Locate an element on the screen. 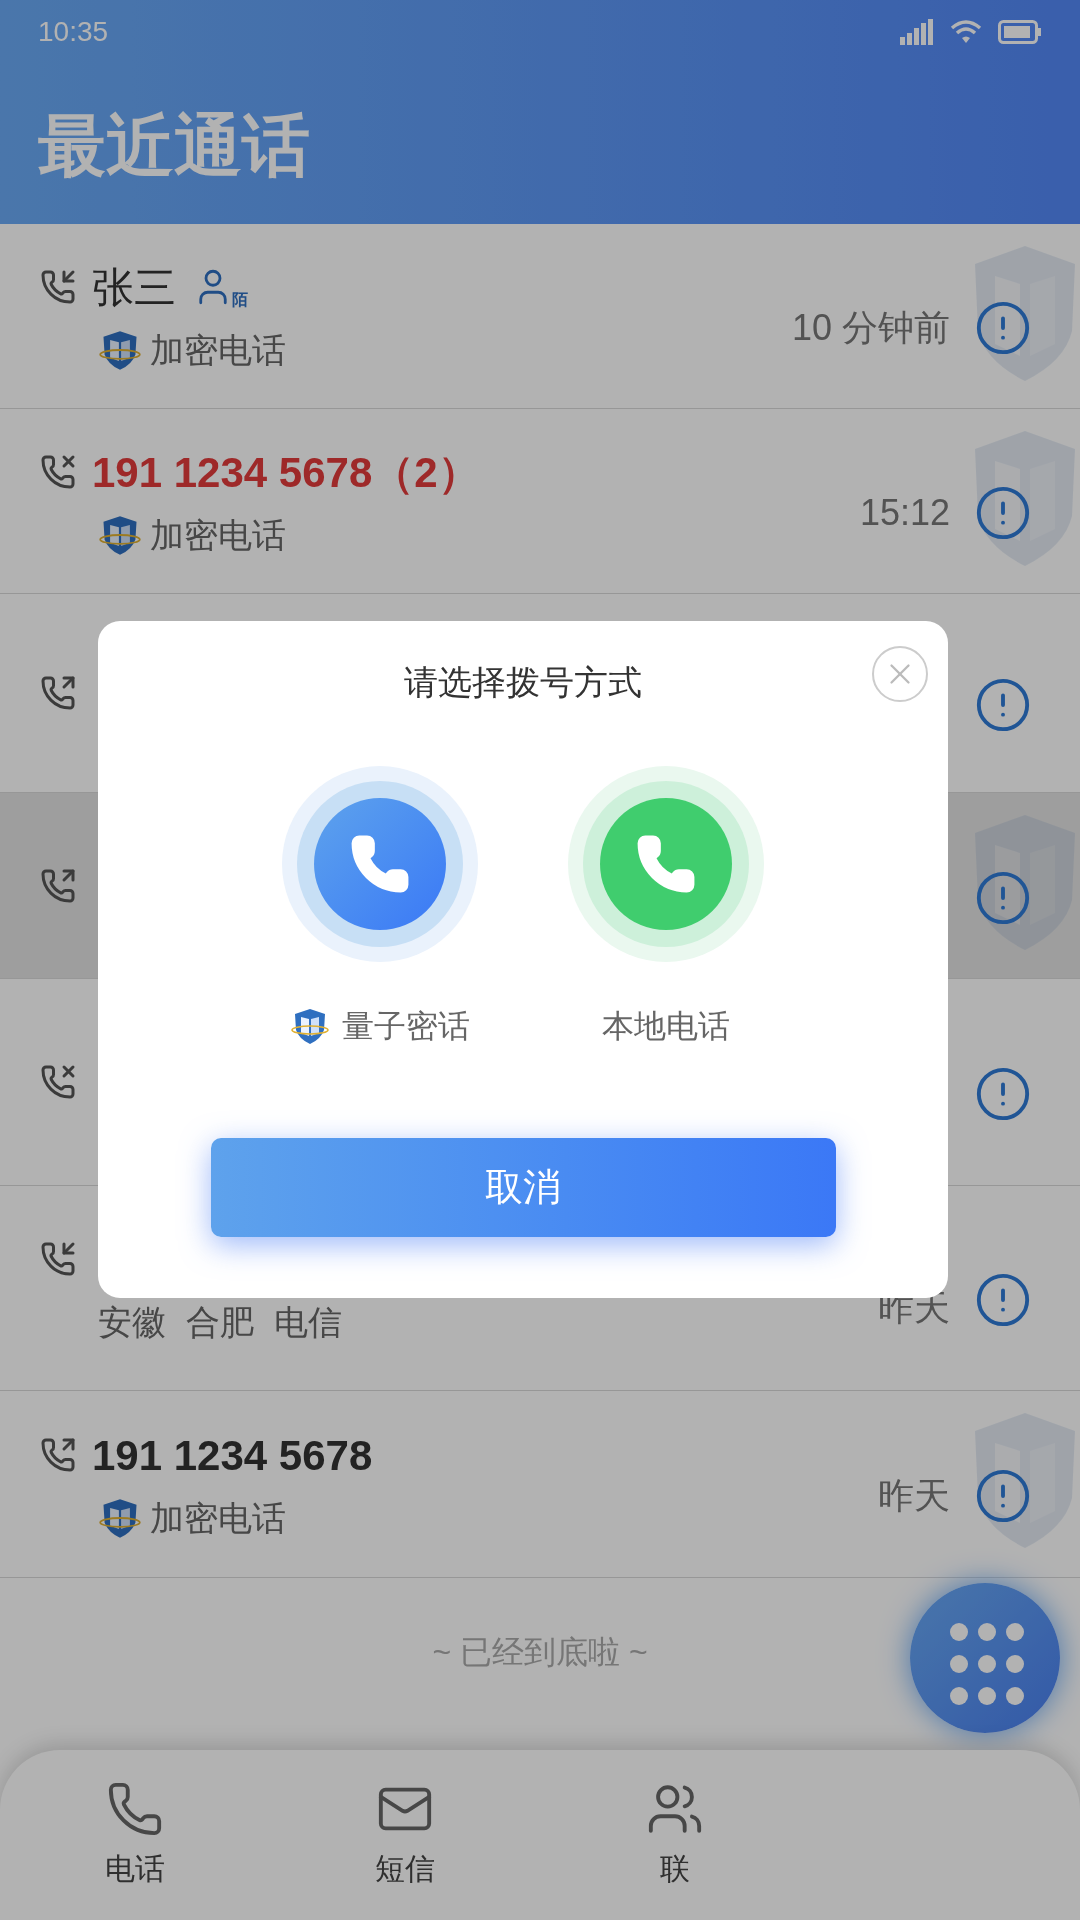 The image size is (1080, 1920). dial-option-label: 本地电话 is located at coordinates (666, 1026).